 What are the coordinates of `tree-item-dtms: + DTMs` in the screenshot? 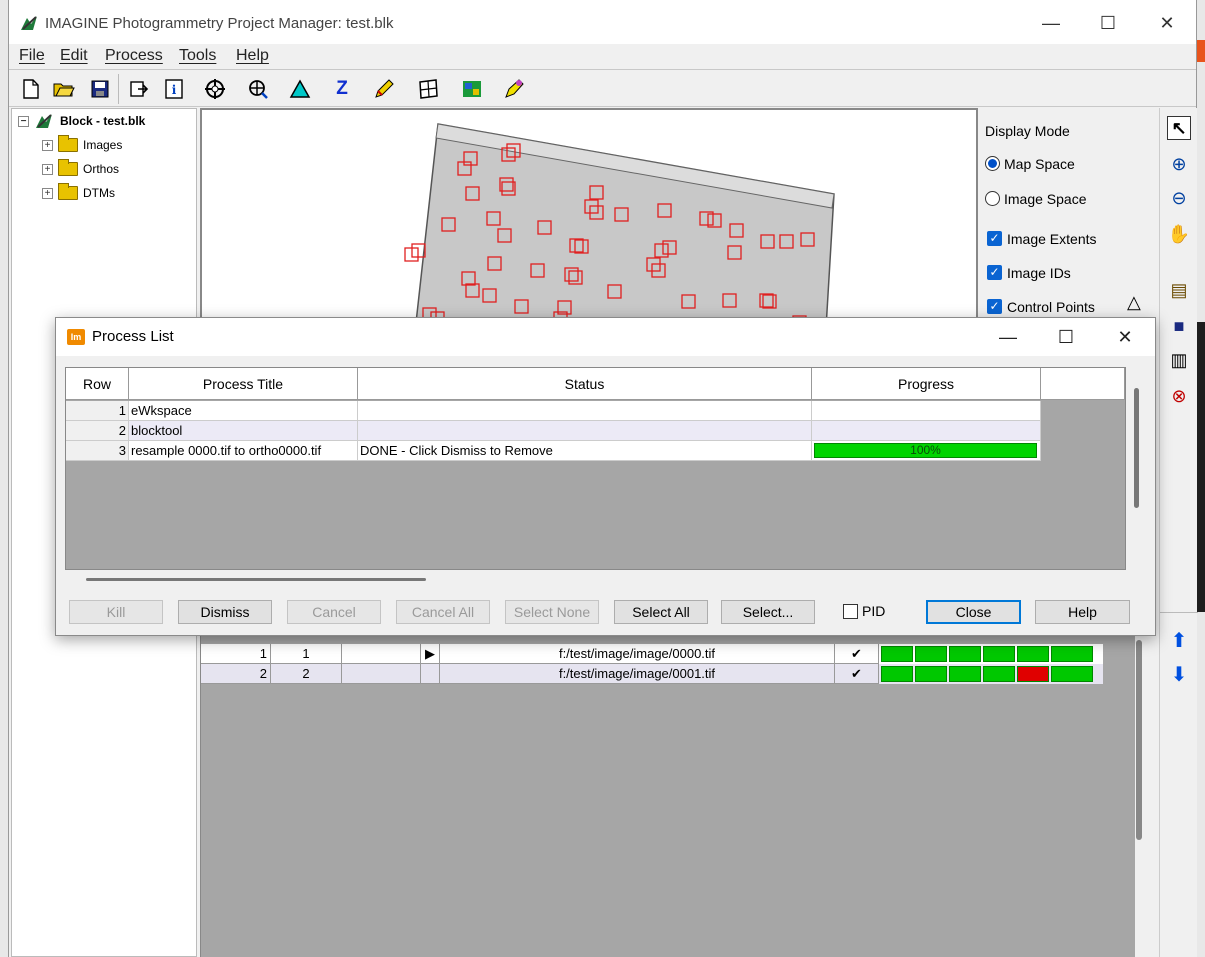 It's located at (78, 193).